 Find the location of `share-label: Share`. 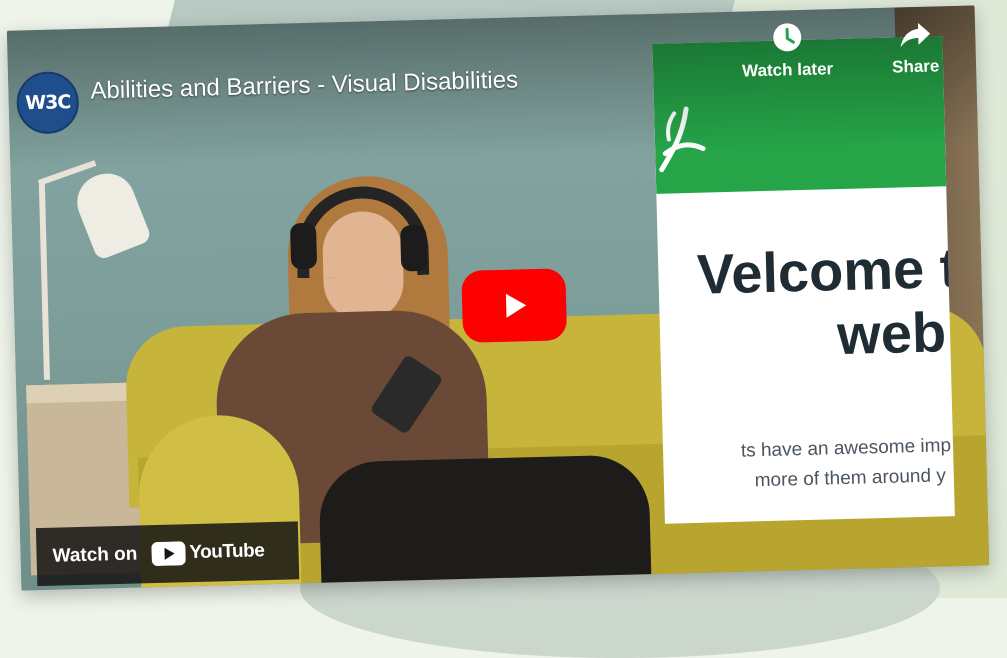

share-label: Share is located at coordinates (915, 66).